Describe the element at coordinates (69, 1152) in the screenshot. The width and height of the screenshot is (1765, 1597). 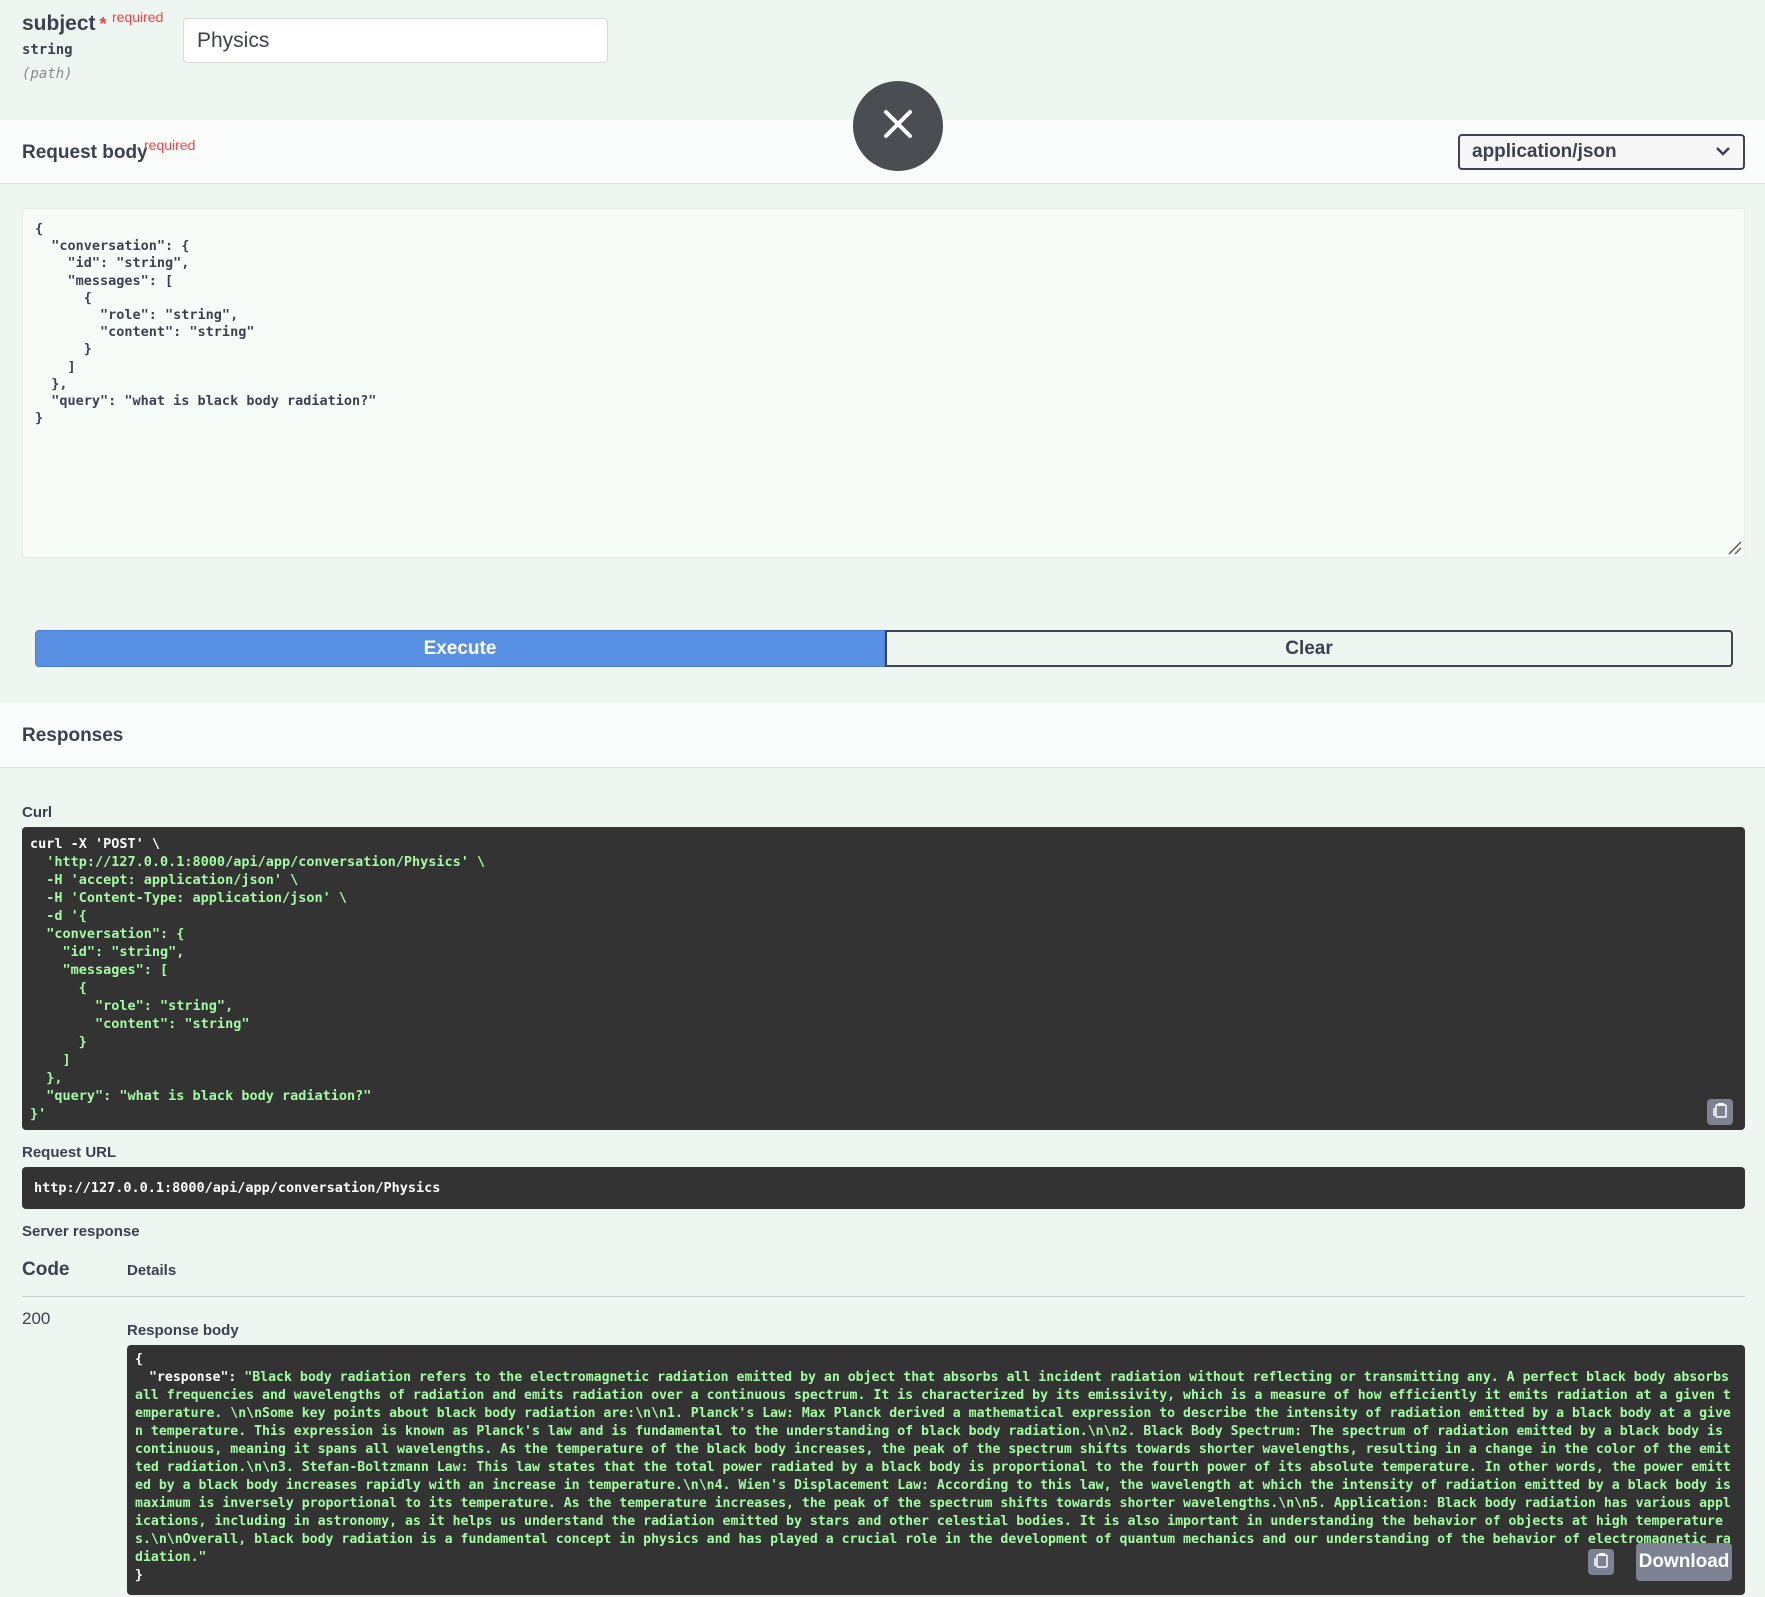
I see `request-url-label: Request URL` at that location.